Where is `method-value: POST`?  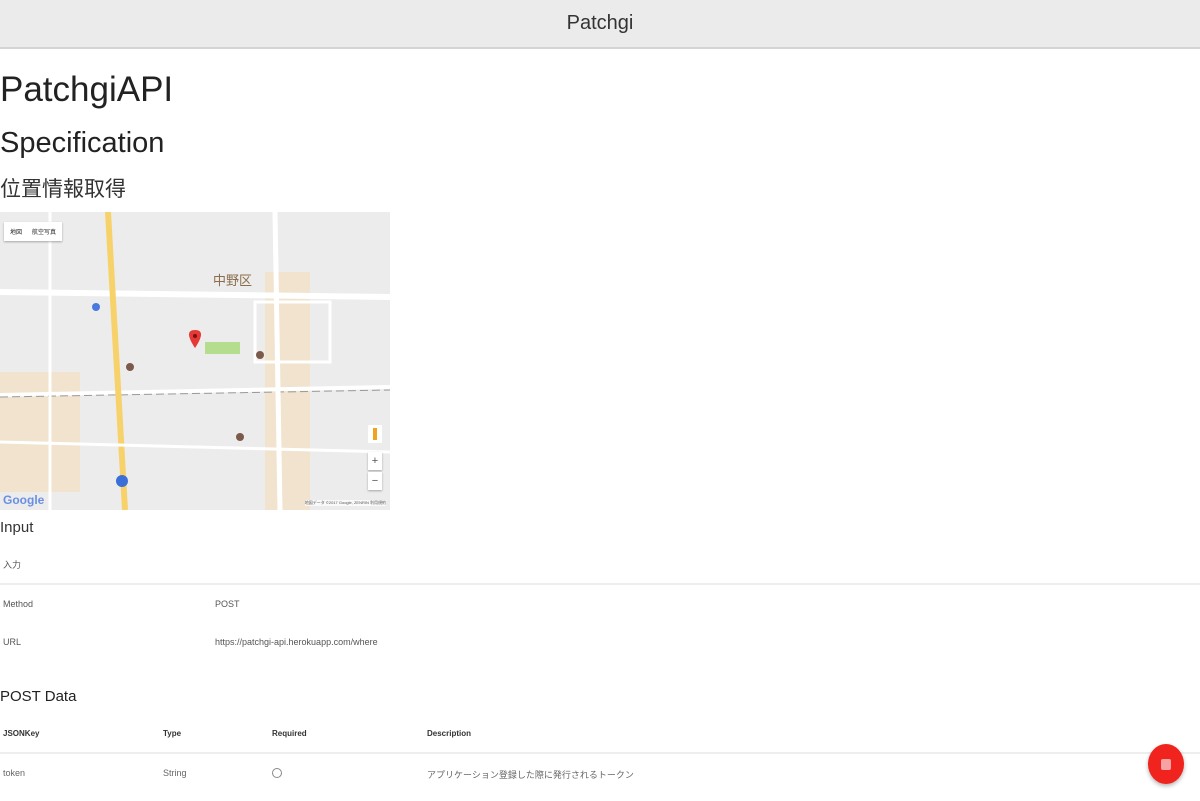
method-value: POST is located at coordinates (227, 604).